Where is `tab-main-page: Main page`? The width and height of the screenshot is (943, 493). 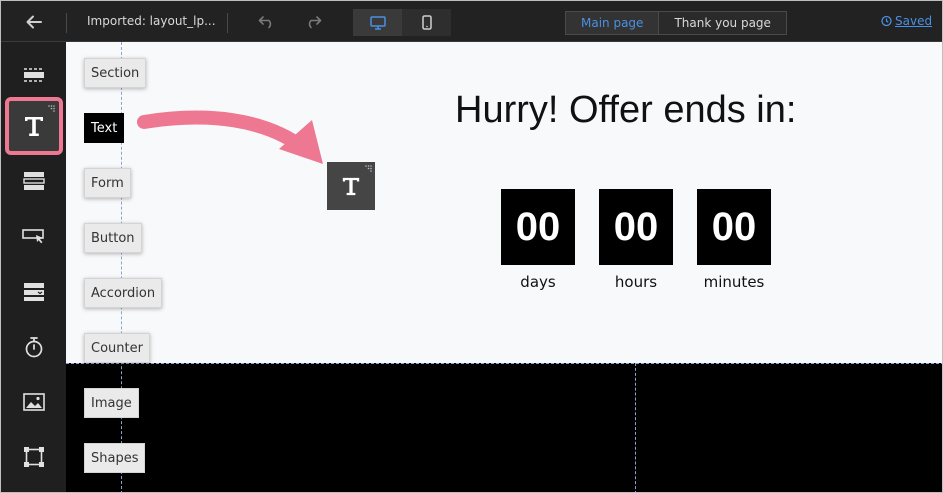 tab-main-page: Main page is located at coordinates (613, 23).